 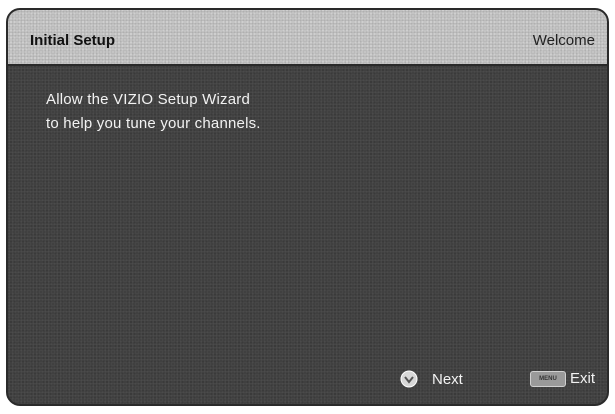 I want to click on menu-key-icon: MENU, so click(x=547, y=378).